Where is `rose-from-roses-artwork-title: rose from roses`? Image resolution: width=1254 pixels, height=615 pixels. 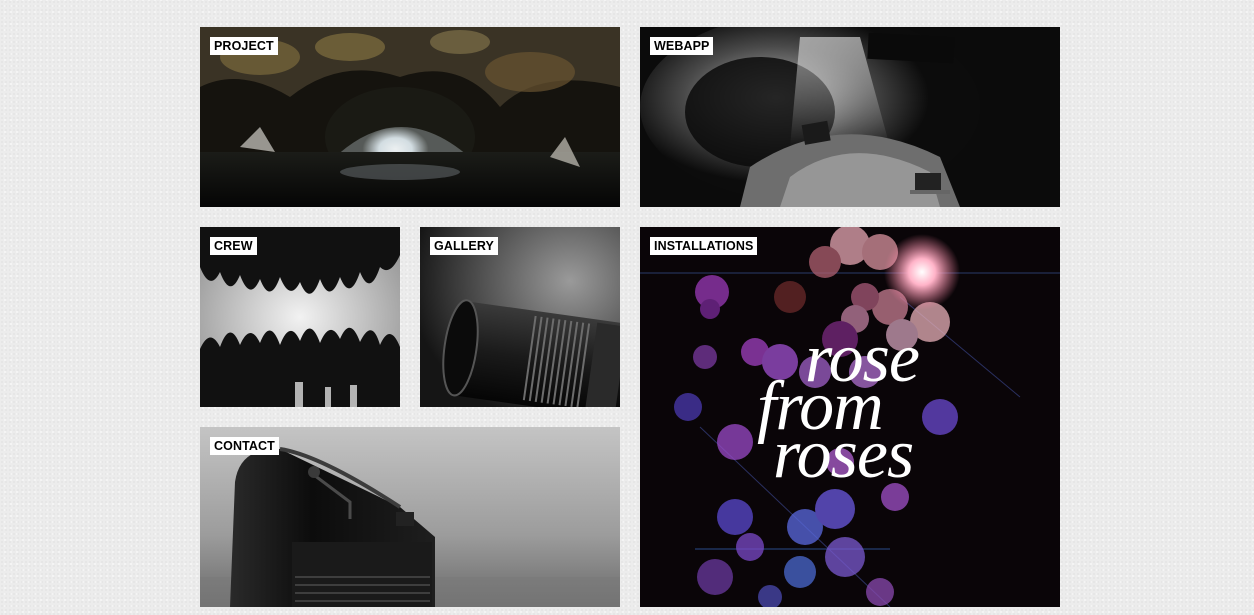 rose-from-roses-artwork-title: rose from roses is located at coordinates (897, 408).